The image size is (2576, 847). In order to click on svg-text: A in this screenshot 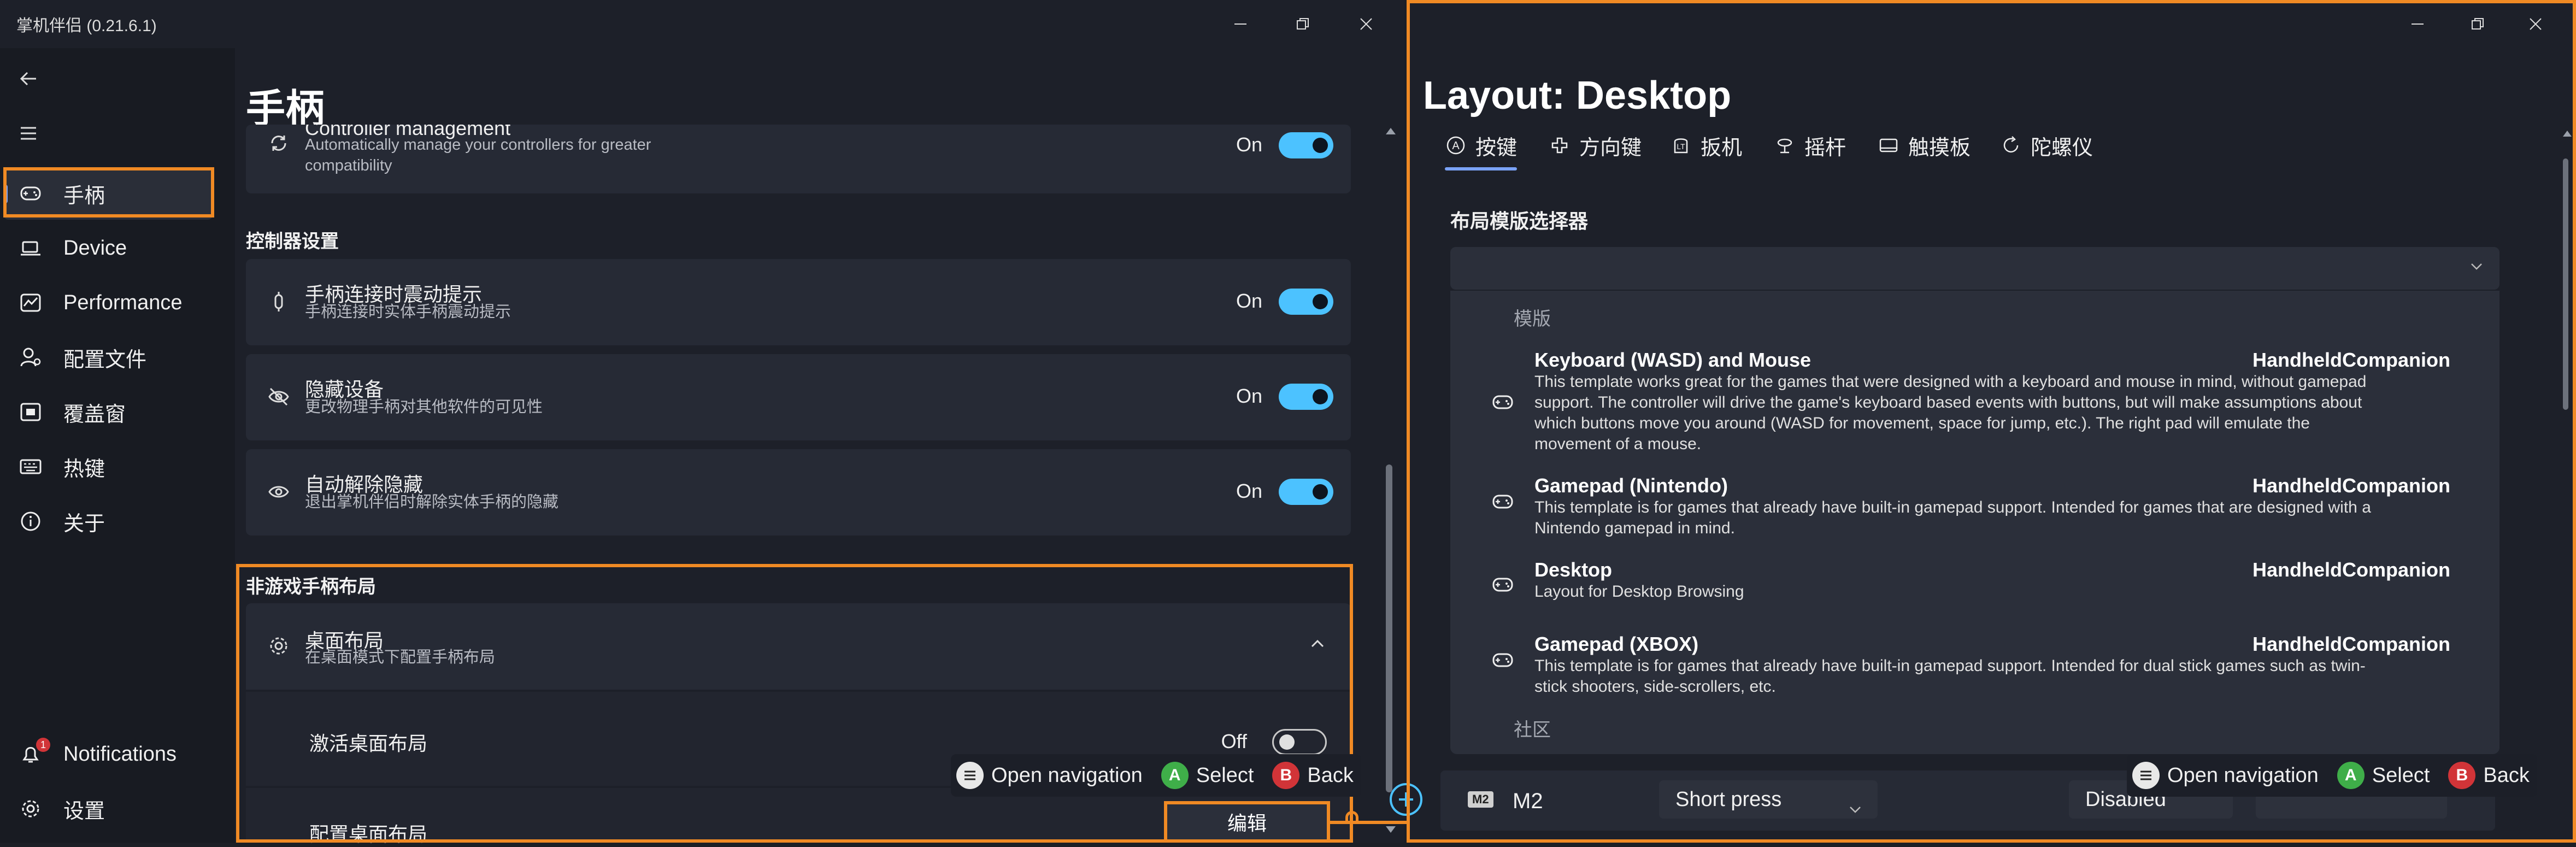, I will do `click(1456, 146)`.